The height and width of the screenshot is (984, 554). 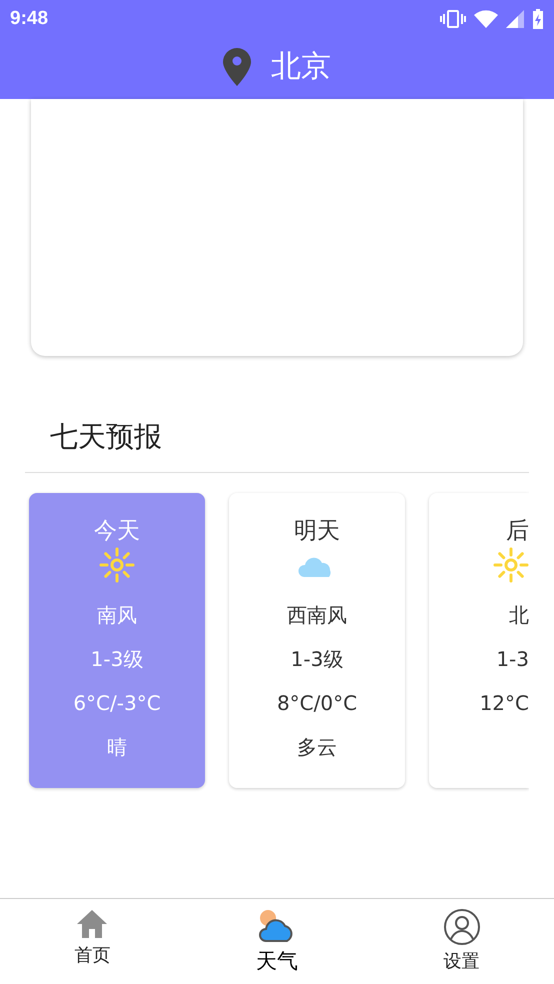 What do you see at coordinates (317, 747) in the screenshot?
I see `weather-condition: 多云` at bounding box center [317, 747].